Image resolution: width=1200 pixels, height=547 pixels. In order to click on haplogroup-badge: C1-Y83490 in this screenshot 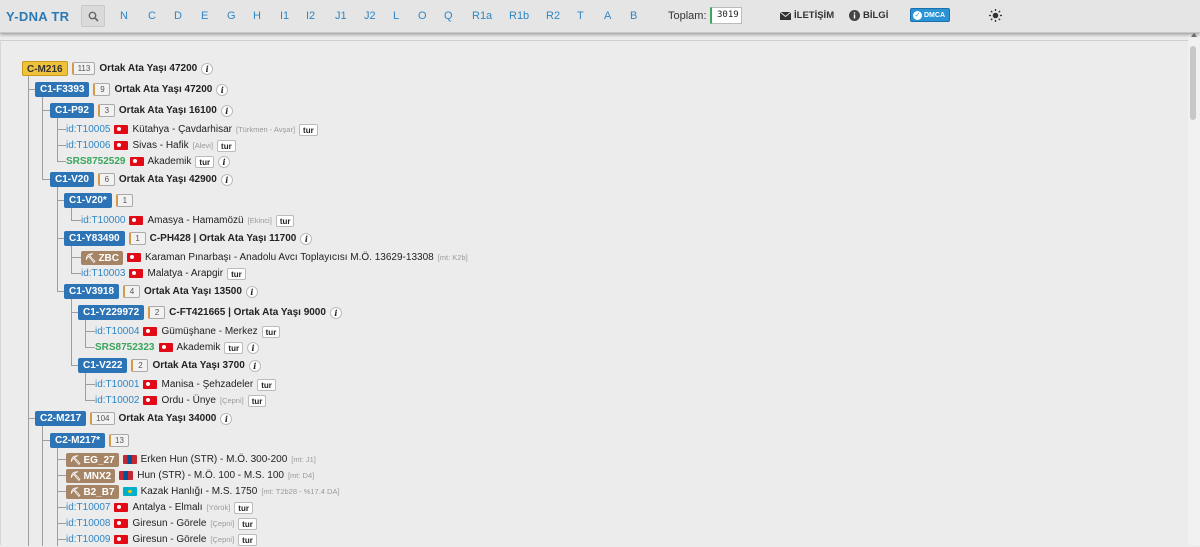, I will do `click(94, 238)`.